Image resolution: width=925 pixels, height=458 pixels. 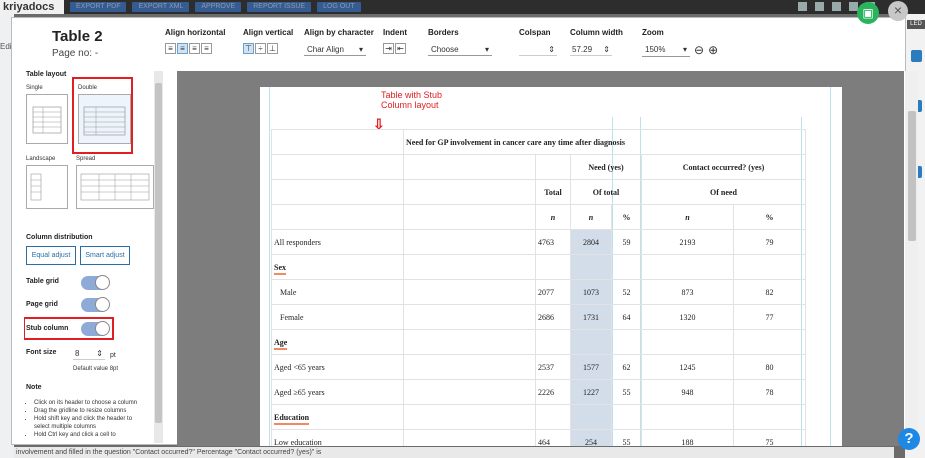 I want to click on help-icon: ?, so click(x=909, y=439).